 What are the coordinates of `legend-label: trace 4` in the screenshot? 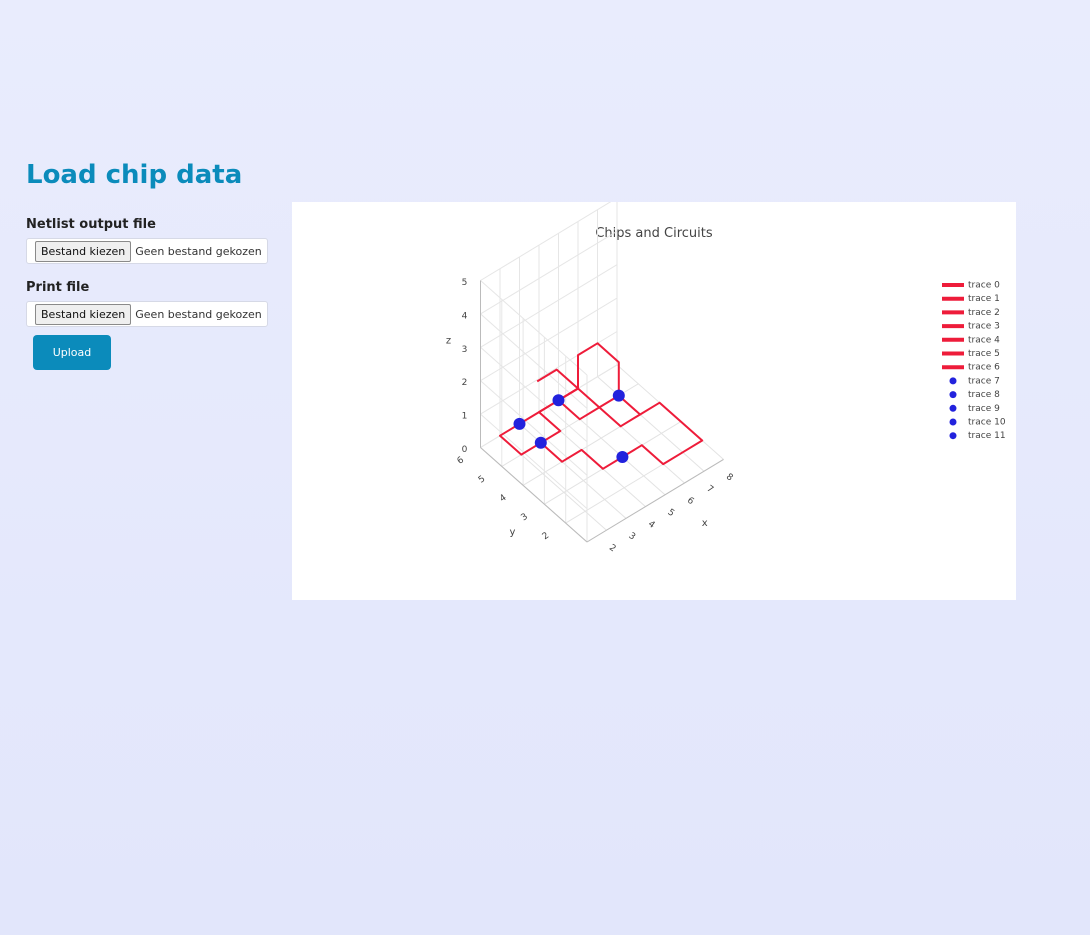 It's located at (984, 340).